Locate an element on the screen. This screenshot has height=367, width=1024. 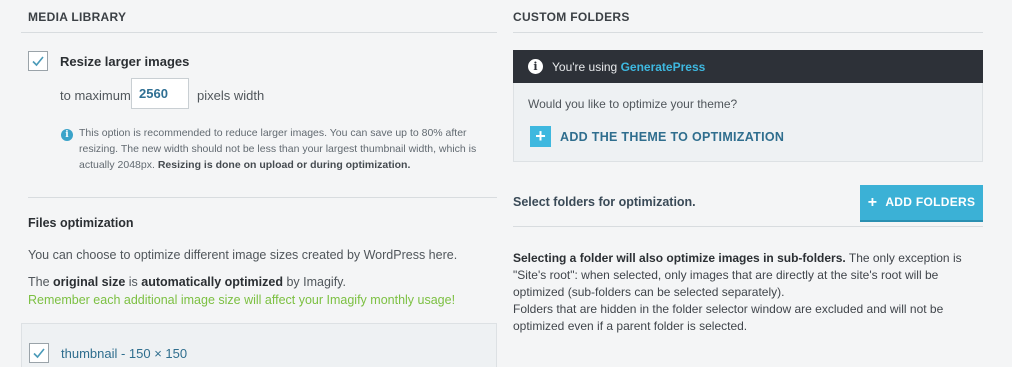
image-sizes-list: thumbnail - 150 × 150 is located at coordinates (259, 345).